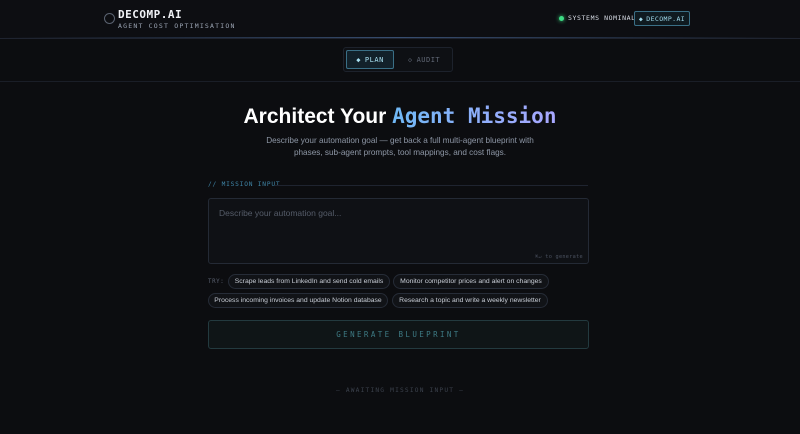 The width and height of the screenshot is (800, 434). Describe the element at coordinates (318, 116) in the screenshot. I see `page-title-main: Architect Your` at that location.